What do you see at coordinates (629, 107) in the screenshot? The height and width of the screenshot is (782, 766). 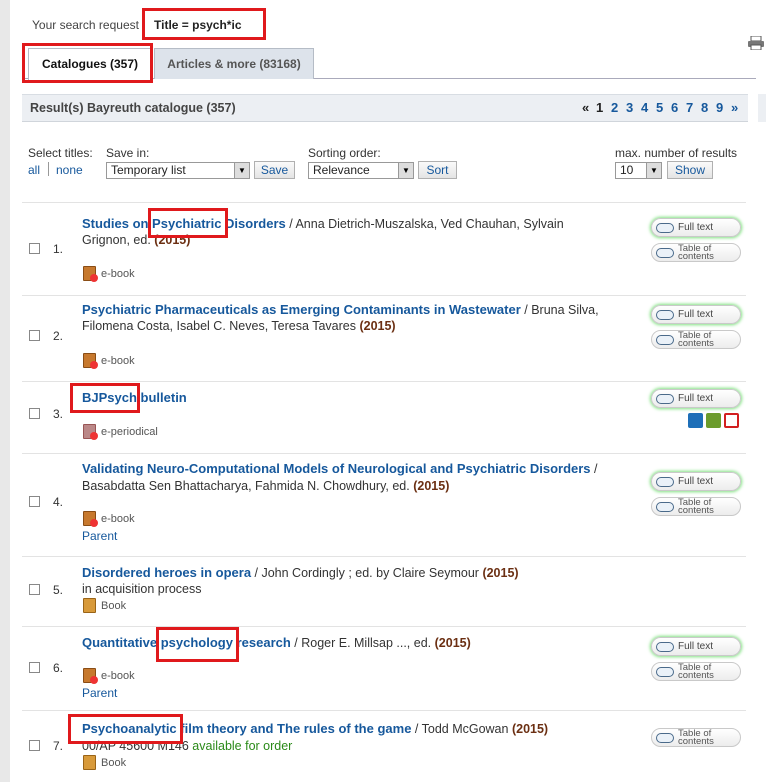 I see `page-3: 3` at bounding box center [629, 107].